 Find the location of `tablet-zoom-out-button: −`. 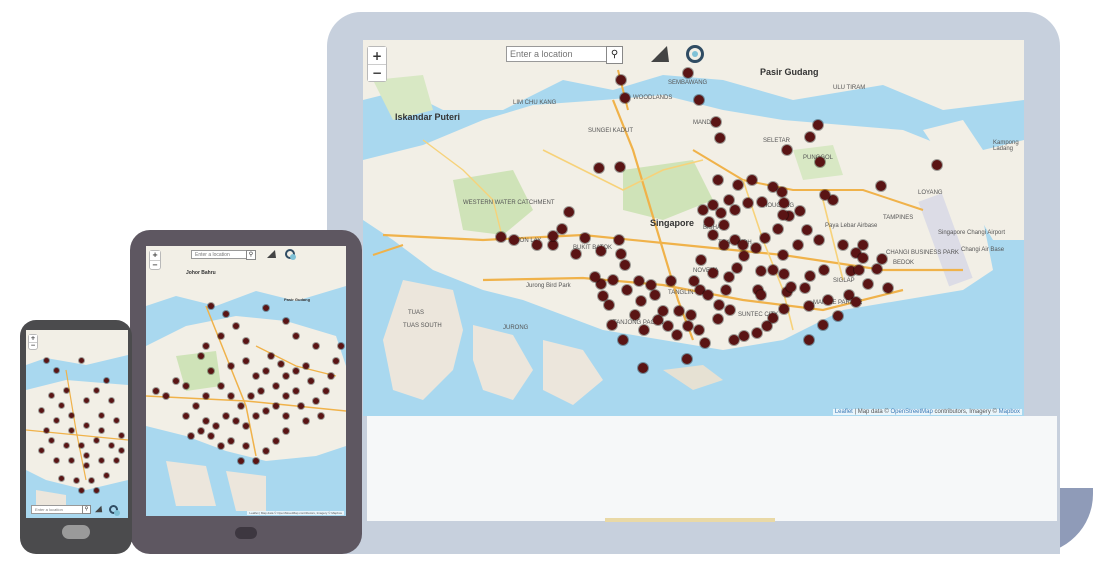

tablet-zoom-out-button: − is located at coordinates (155, 264).